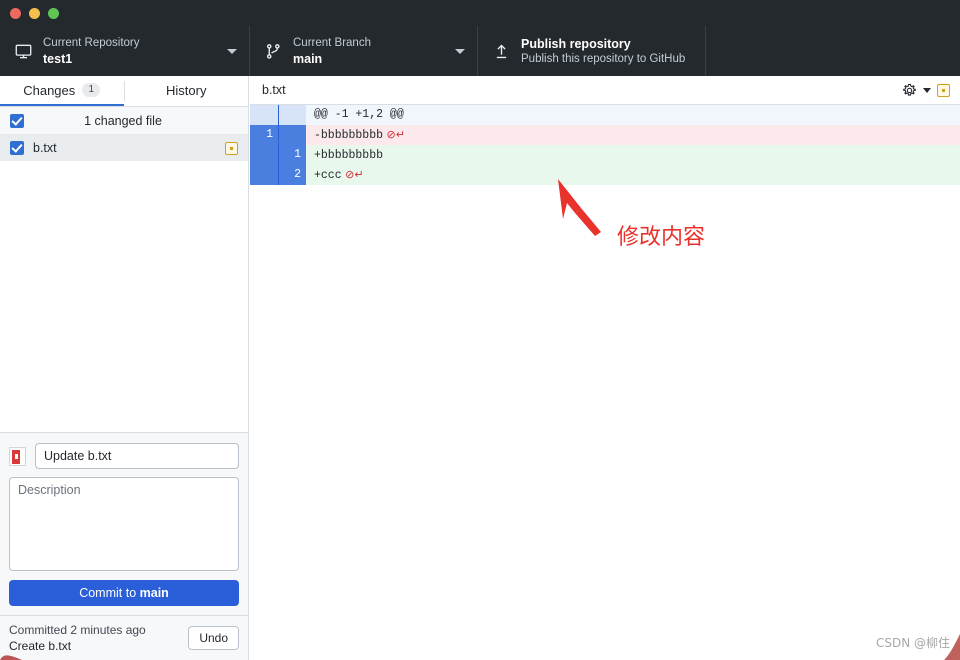  I want to click on current-branch-text: Current Branch main, so click(370, 51).